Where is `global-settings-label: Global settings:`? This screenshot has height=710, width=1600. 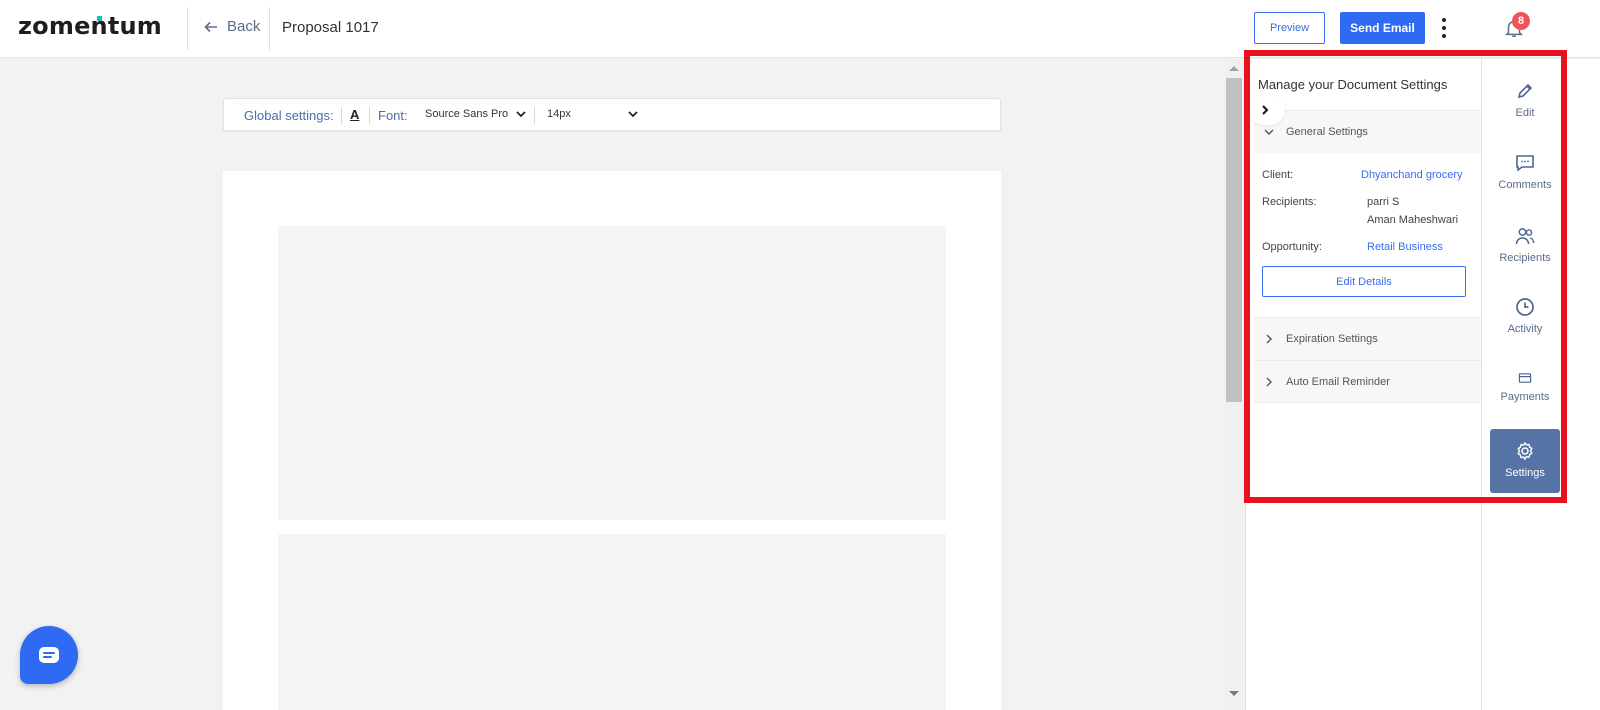
global-settings-label: Global settings: is located at coordinates (289, 115).